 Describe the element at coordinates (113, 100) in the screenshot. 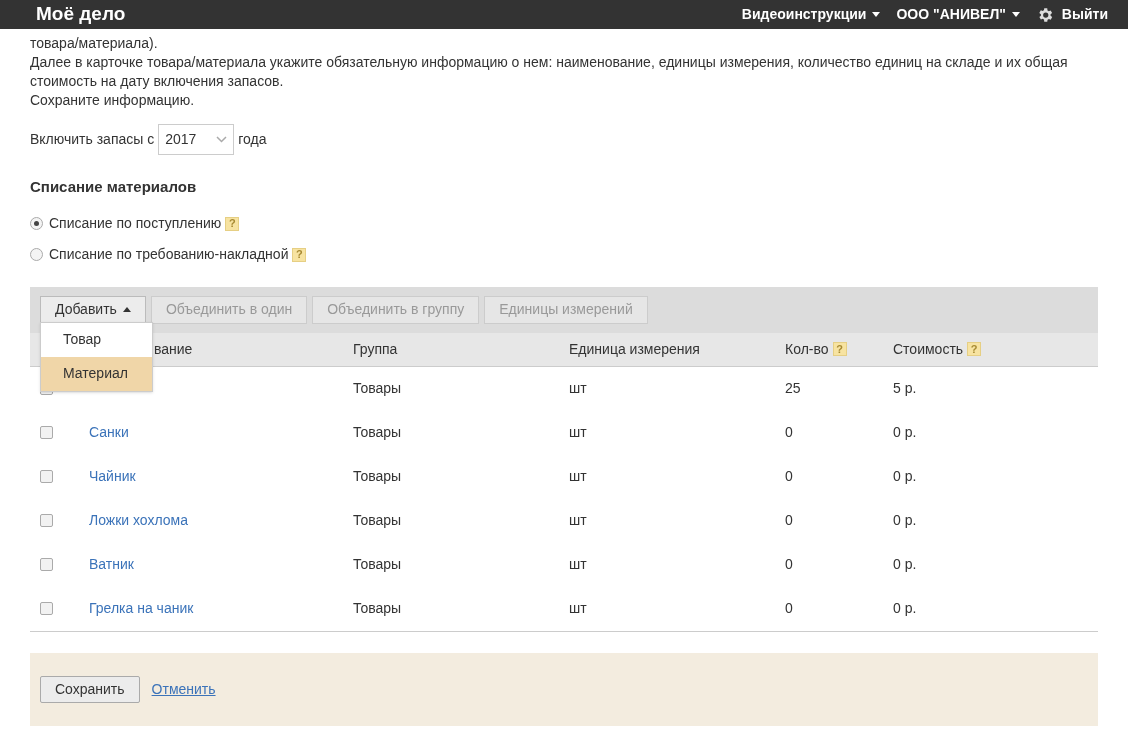

I see `instruction-text: Сохраните информацию.` at that location.